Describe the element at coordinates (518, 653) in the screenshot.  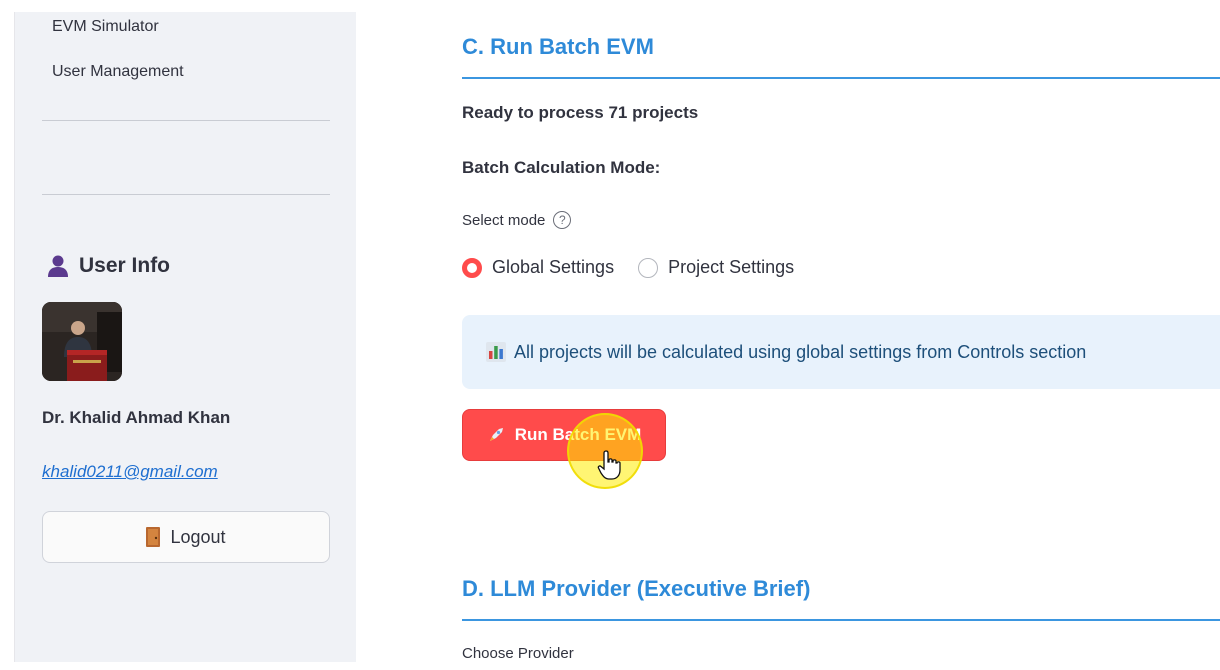
I see `choose-provider-label: Choose Provider` at that location.